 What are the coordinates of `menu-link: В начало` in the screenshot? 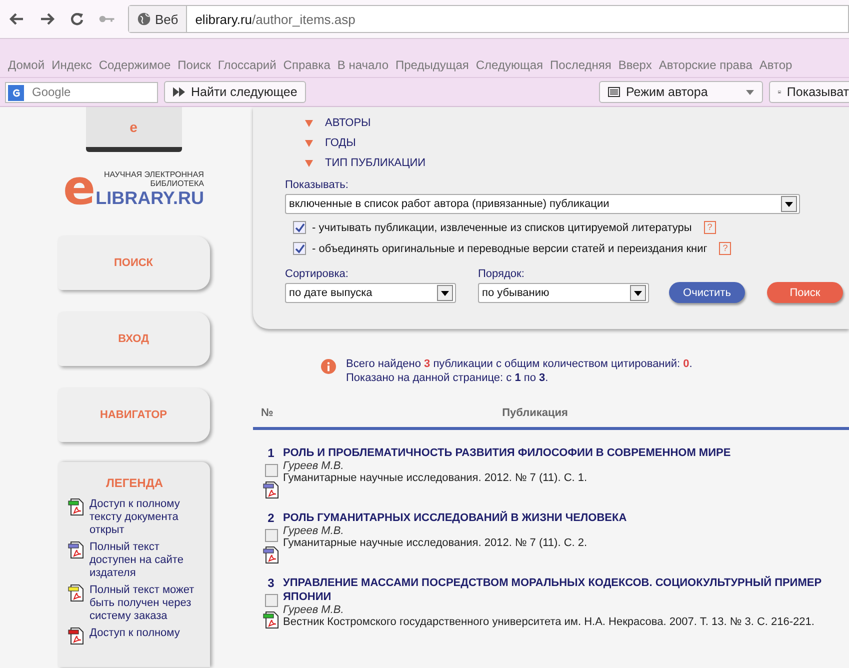 It's located at (362, 65).